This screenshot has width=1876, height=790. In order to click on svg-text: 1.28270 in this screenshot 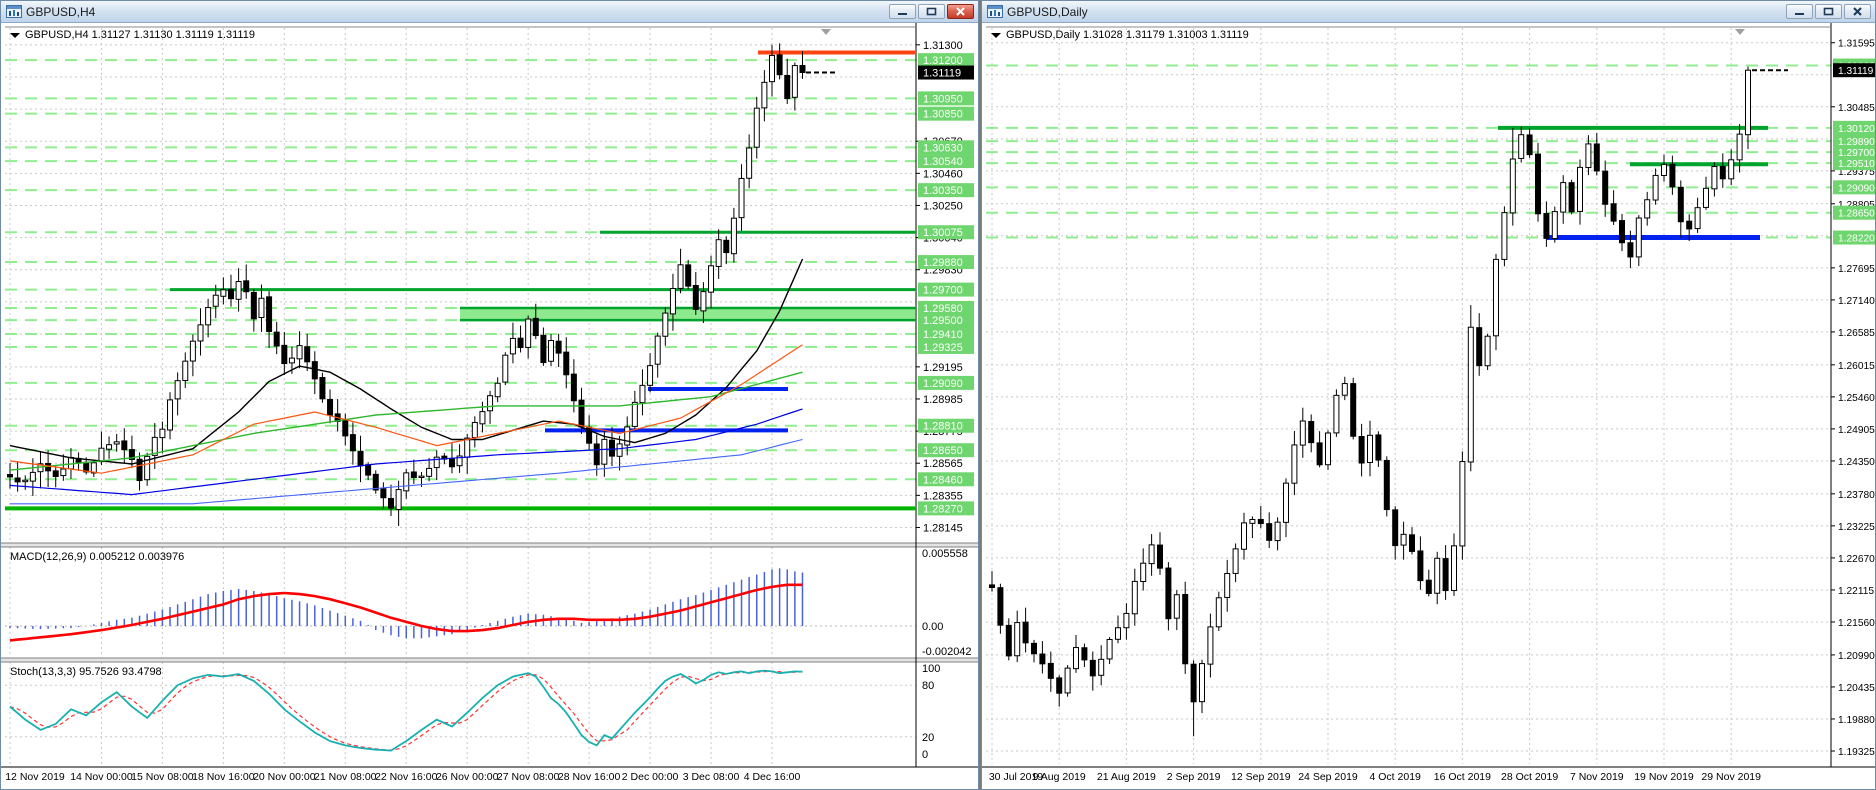, I will do `click(943, 509)`.